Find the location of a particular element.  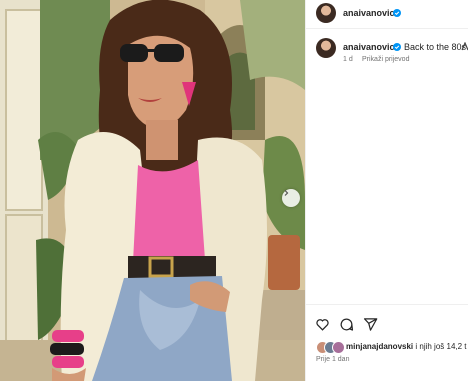

share-icon is located at coordinates (370, 324).